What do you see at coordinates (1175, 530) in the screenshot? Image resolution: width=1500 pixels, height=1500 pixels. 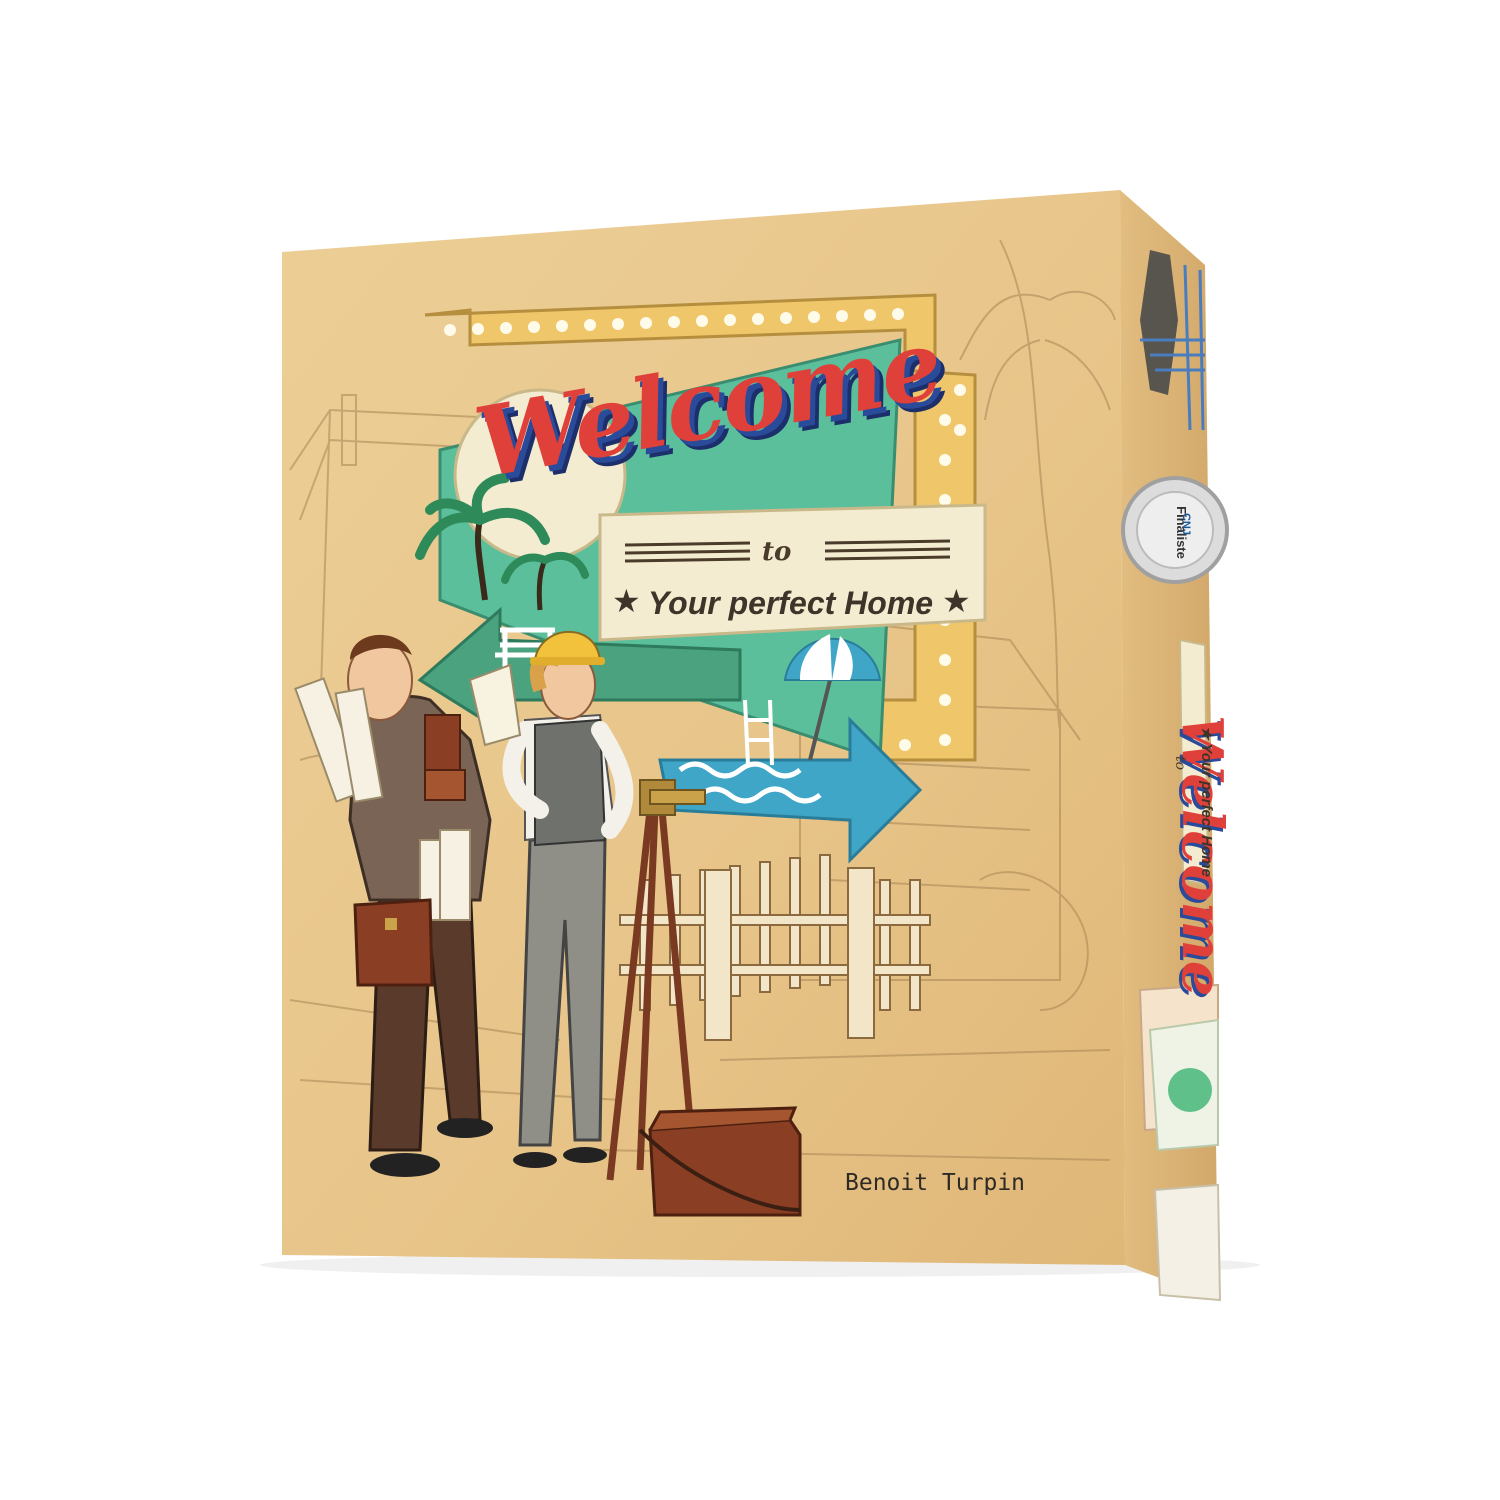 I see `award-seal` at bounding box center [1175, 530].